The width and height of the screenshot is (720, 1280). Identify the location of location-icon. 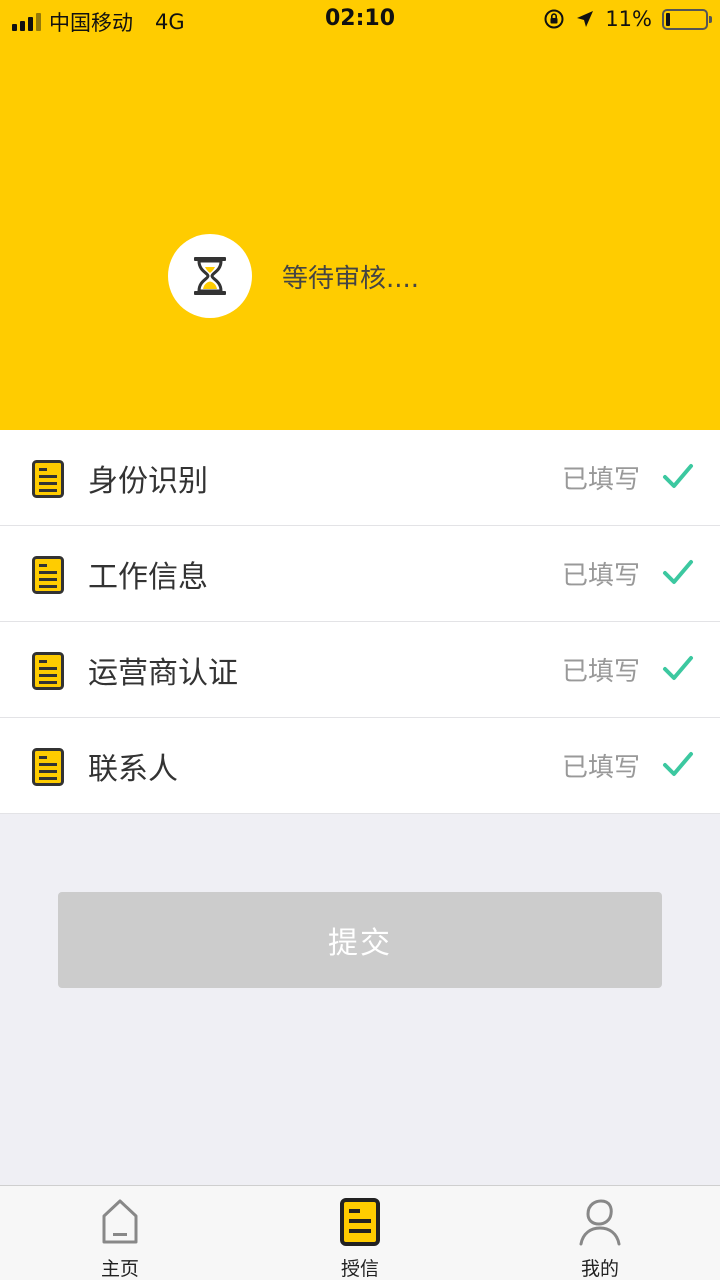
(585, 19).